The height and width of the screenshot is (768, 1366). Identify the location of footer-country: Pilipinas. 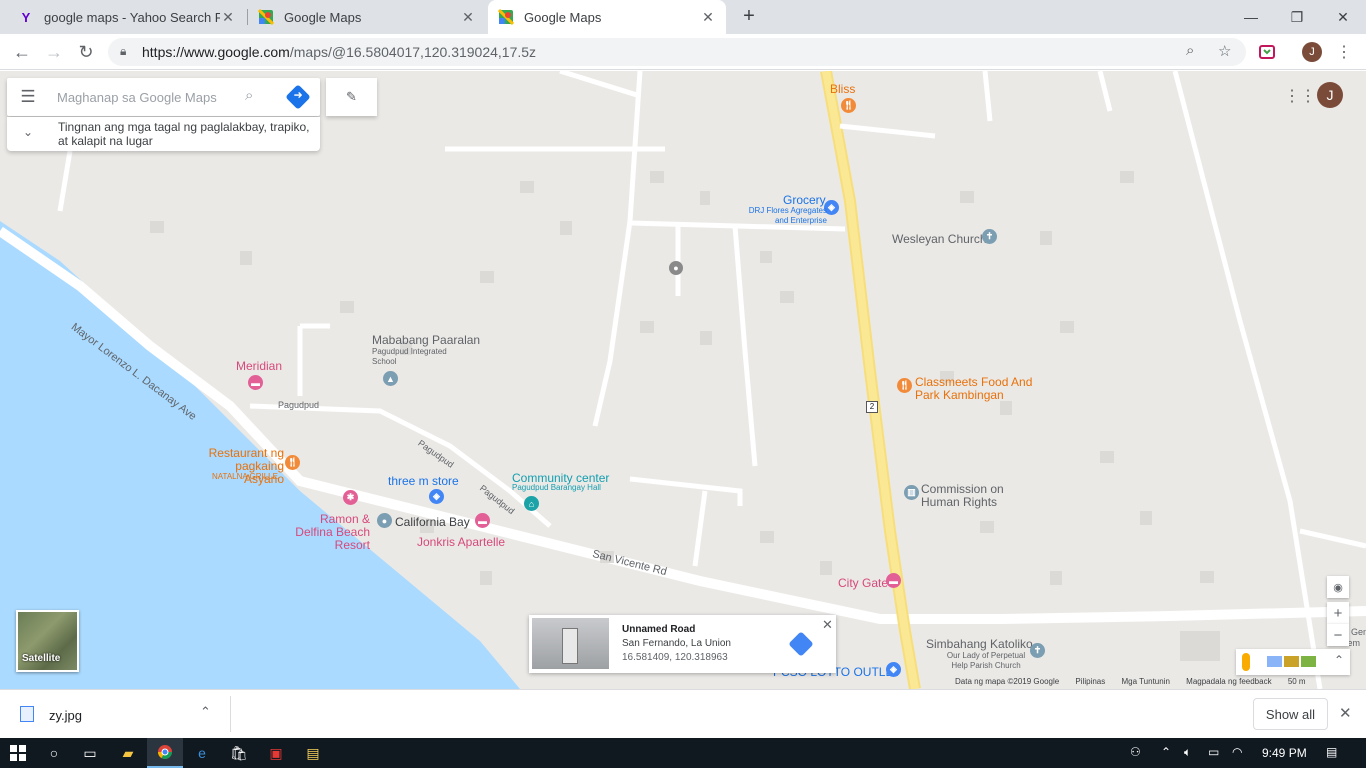
(1090, 681).